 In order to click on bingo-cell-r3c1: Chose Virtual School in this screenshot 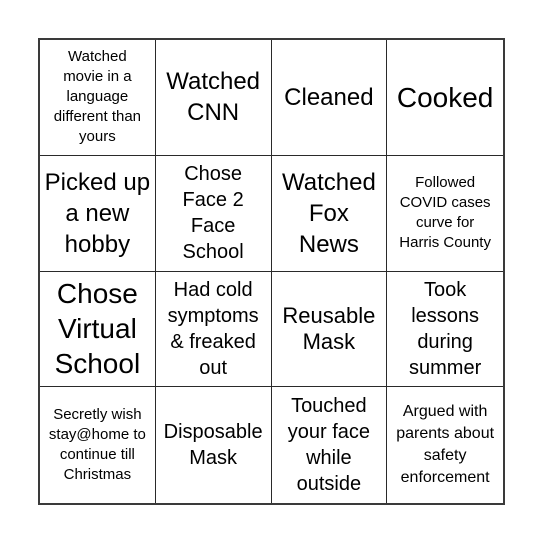, I will do `click(98, 329)`.